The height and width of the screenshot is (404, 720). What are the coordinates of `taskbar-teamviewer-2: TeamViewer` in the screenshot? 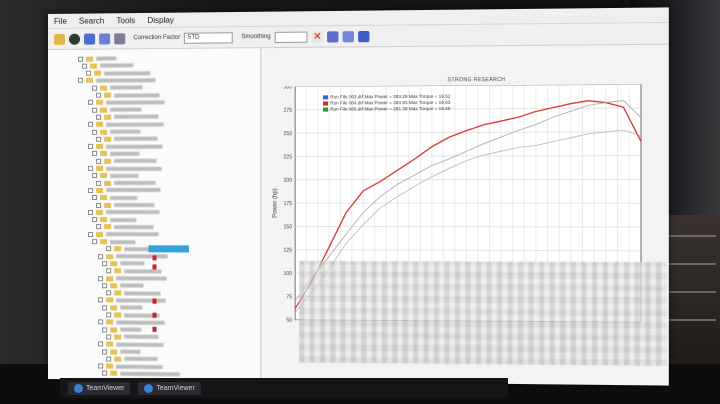 It's located at (169, 388).